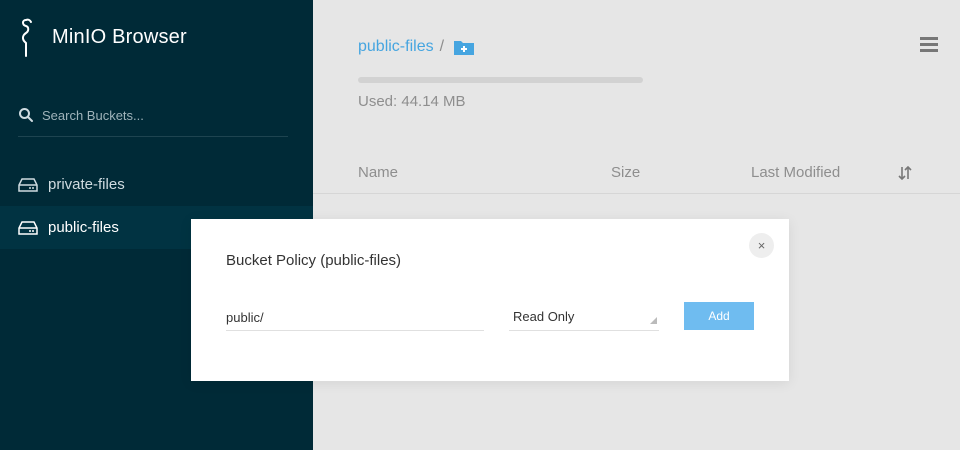 This screenshot has height=450, width=960. I want to click on policy-select: Read Only, so click(584, 318).